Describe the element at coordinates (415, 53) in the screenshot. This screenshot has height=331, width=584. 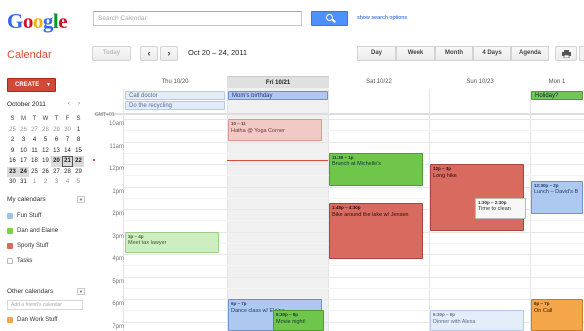
I see `view-week-button: Week` at that location.